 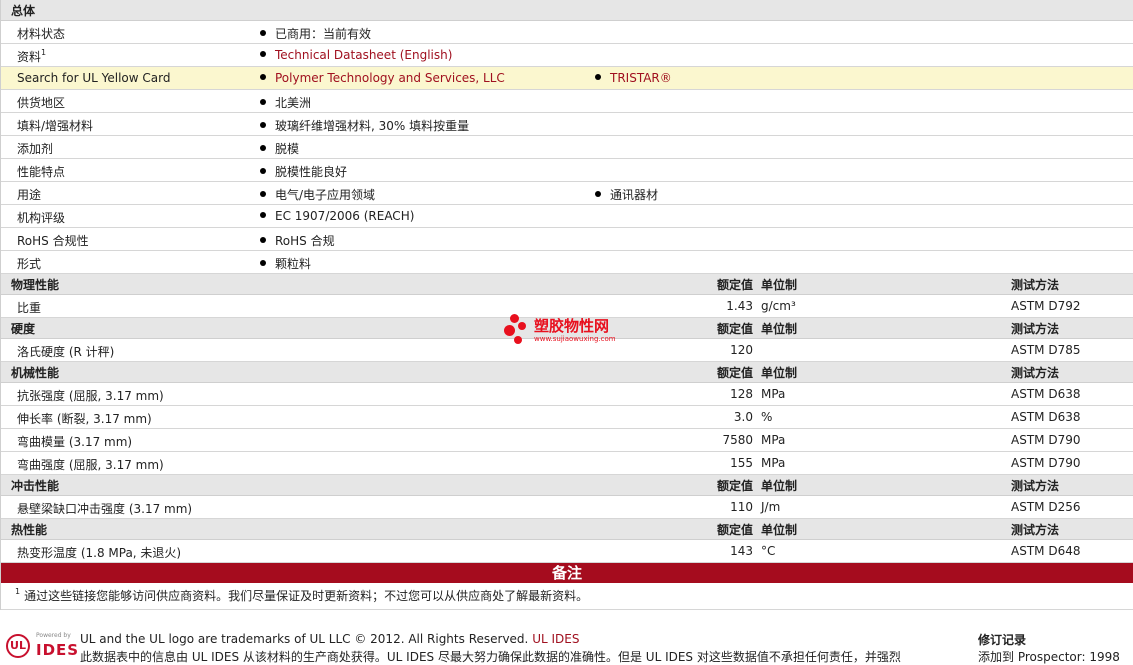 I want to click on revision-line: 添加到 Prospector: 1998, so click(x=1049, y=657).